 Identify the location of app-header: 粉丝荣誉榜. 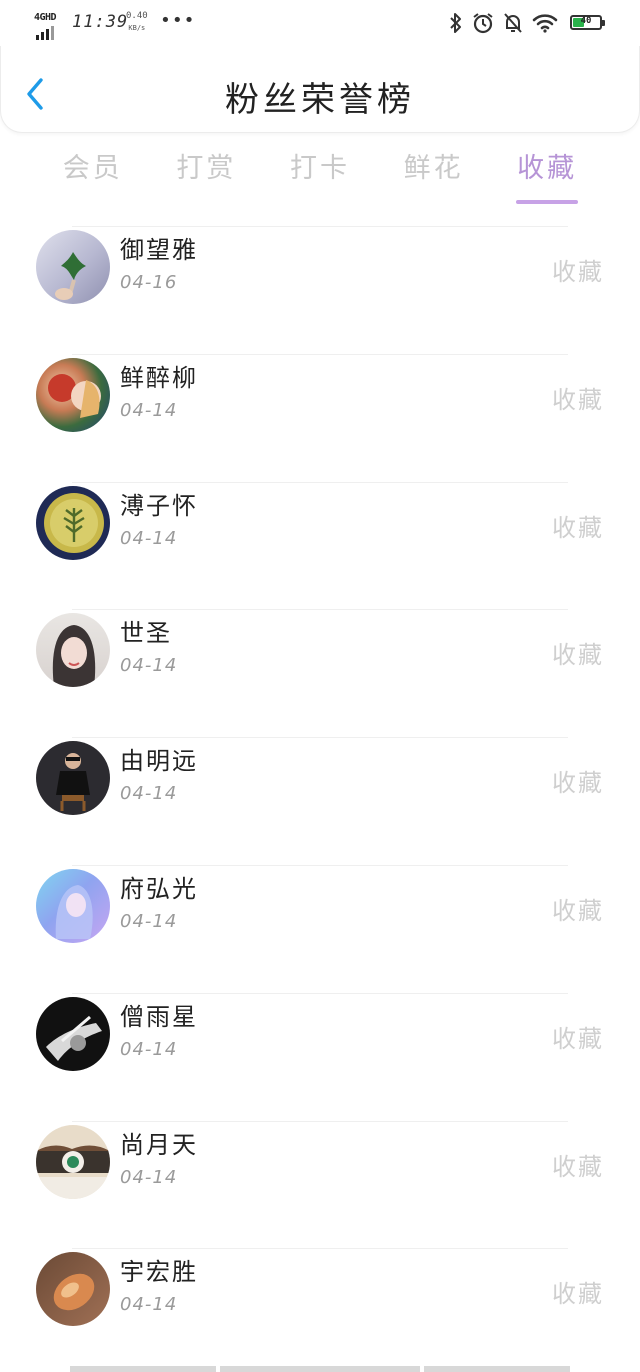
(320, 89).